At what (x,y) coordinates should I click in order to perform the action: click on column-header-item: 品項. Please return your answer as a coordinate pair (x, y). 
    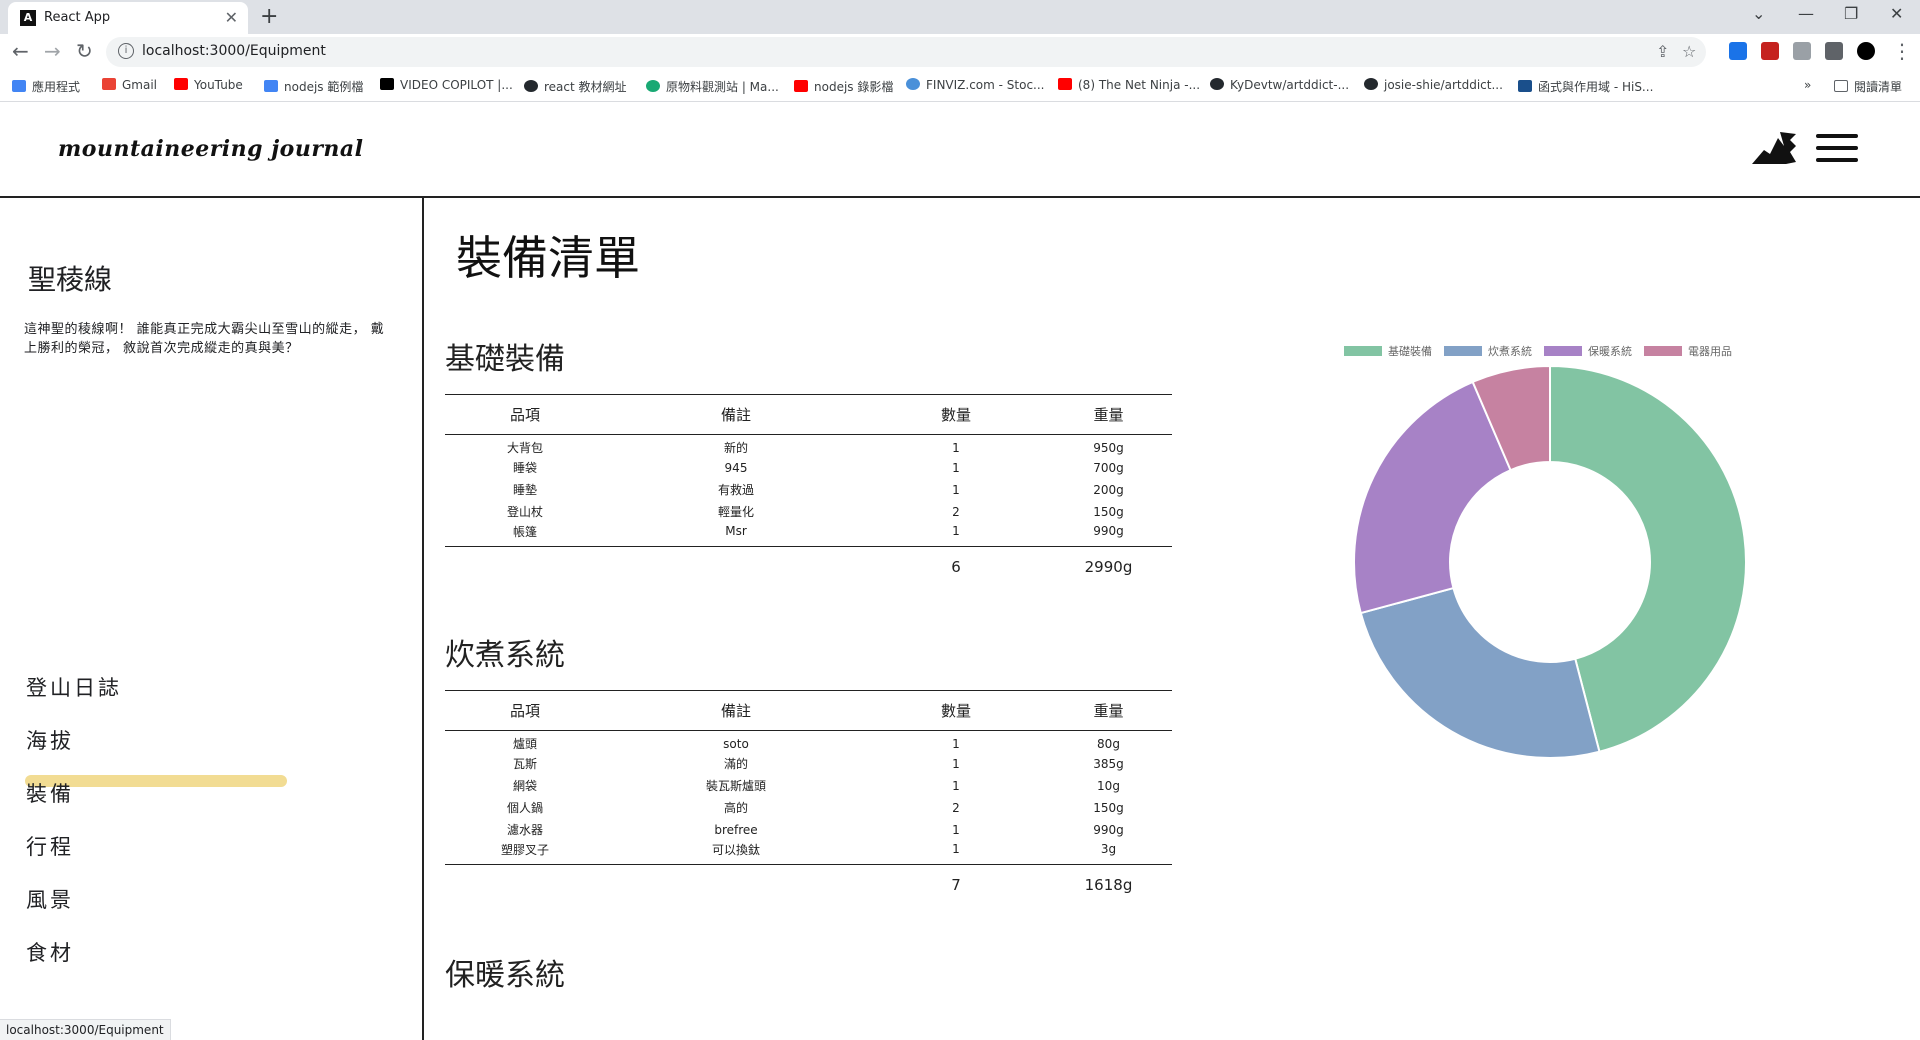
    Looking at the image, I should click on (524, 415).